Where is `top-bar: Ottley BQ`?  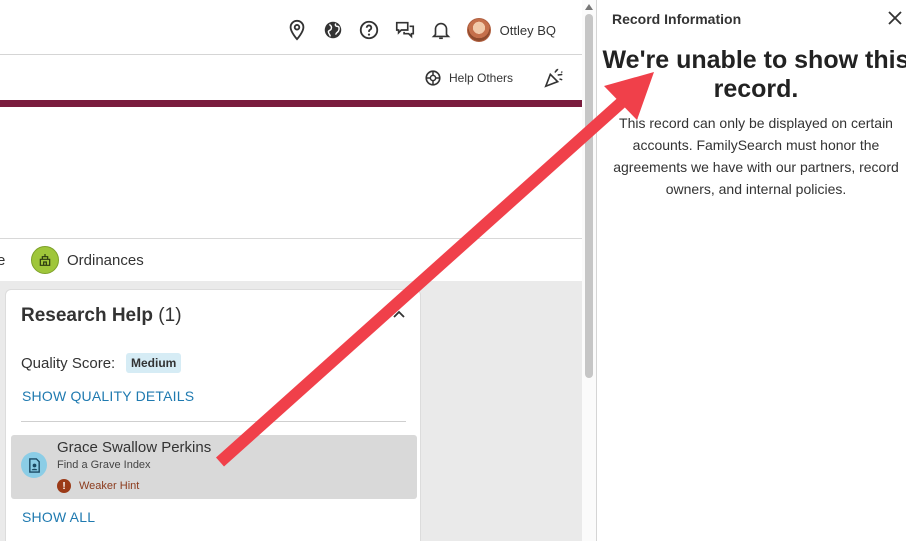 top-bar: Ottley BQ is located at coordinates (291, 27).